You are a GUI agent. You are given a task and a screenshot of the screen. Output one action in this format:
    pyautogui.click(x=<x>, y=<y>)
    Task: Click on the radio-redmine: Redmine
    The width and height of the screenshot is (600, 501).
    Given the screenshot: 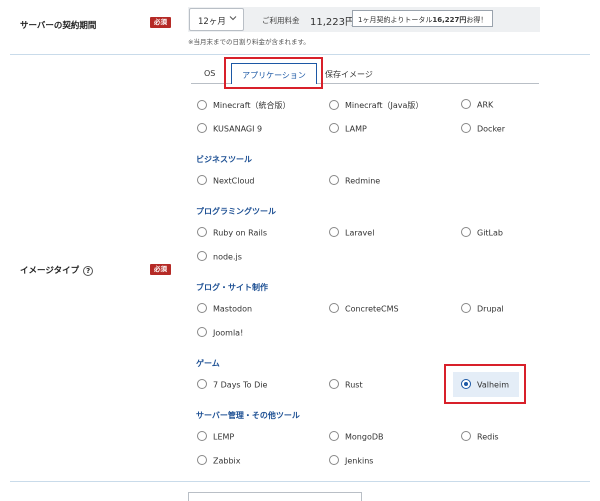 What is the action you would take?
    pyautogui.click(x=355, y=180)
    